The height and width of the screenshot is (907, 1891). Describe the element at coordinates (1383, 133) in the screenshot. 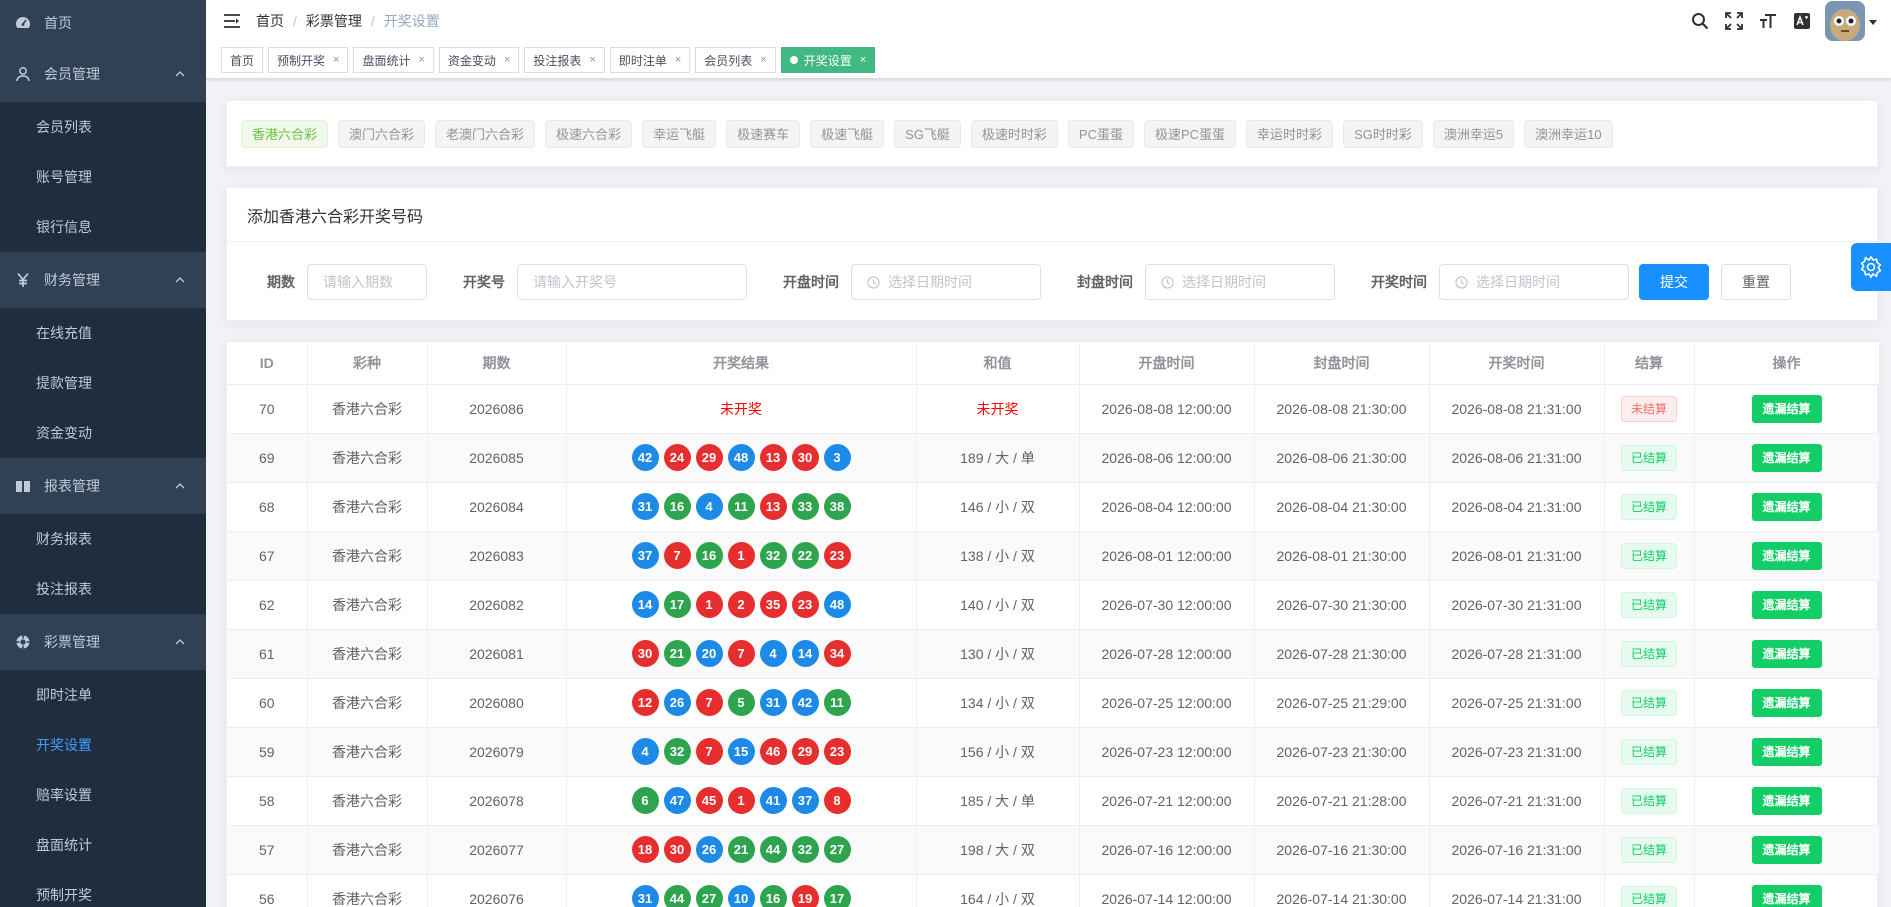

I see `lottery-tag-12: SG时时彩` at that location.